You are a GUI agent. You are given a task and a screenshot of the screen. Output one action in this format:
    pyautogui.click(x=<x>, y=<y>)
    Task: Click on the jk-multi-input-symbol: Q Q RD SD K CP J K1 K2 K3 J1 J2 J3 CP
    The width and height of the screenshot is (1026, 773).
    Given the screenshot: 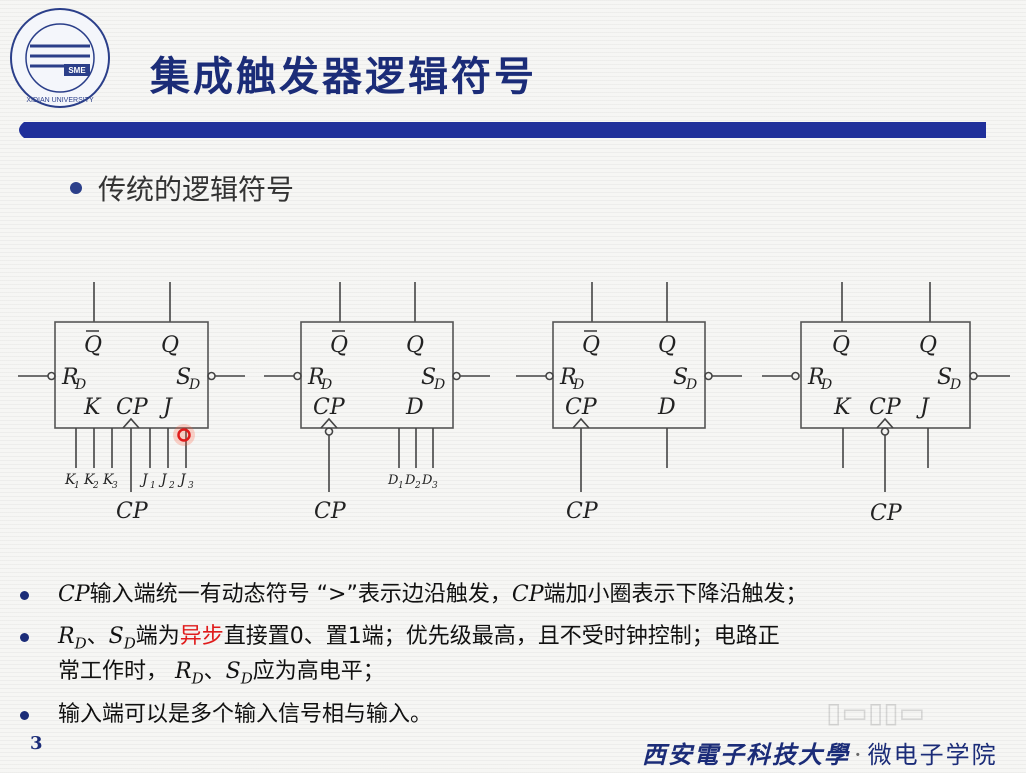 What is the action you would take?
    pyautogui.click(x=131, y=403)
    